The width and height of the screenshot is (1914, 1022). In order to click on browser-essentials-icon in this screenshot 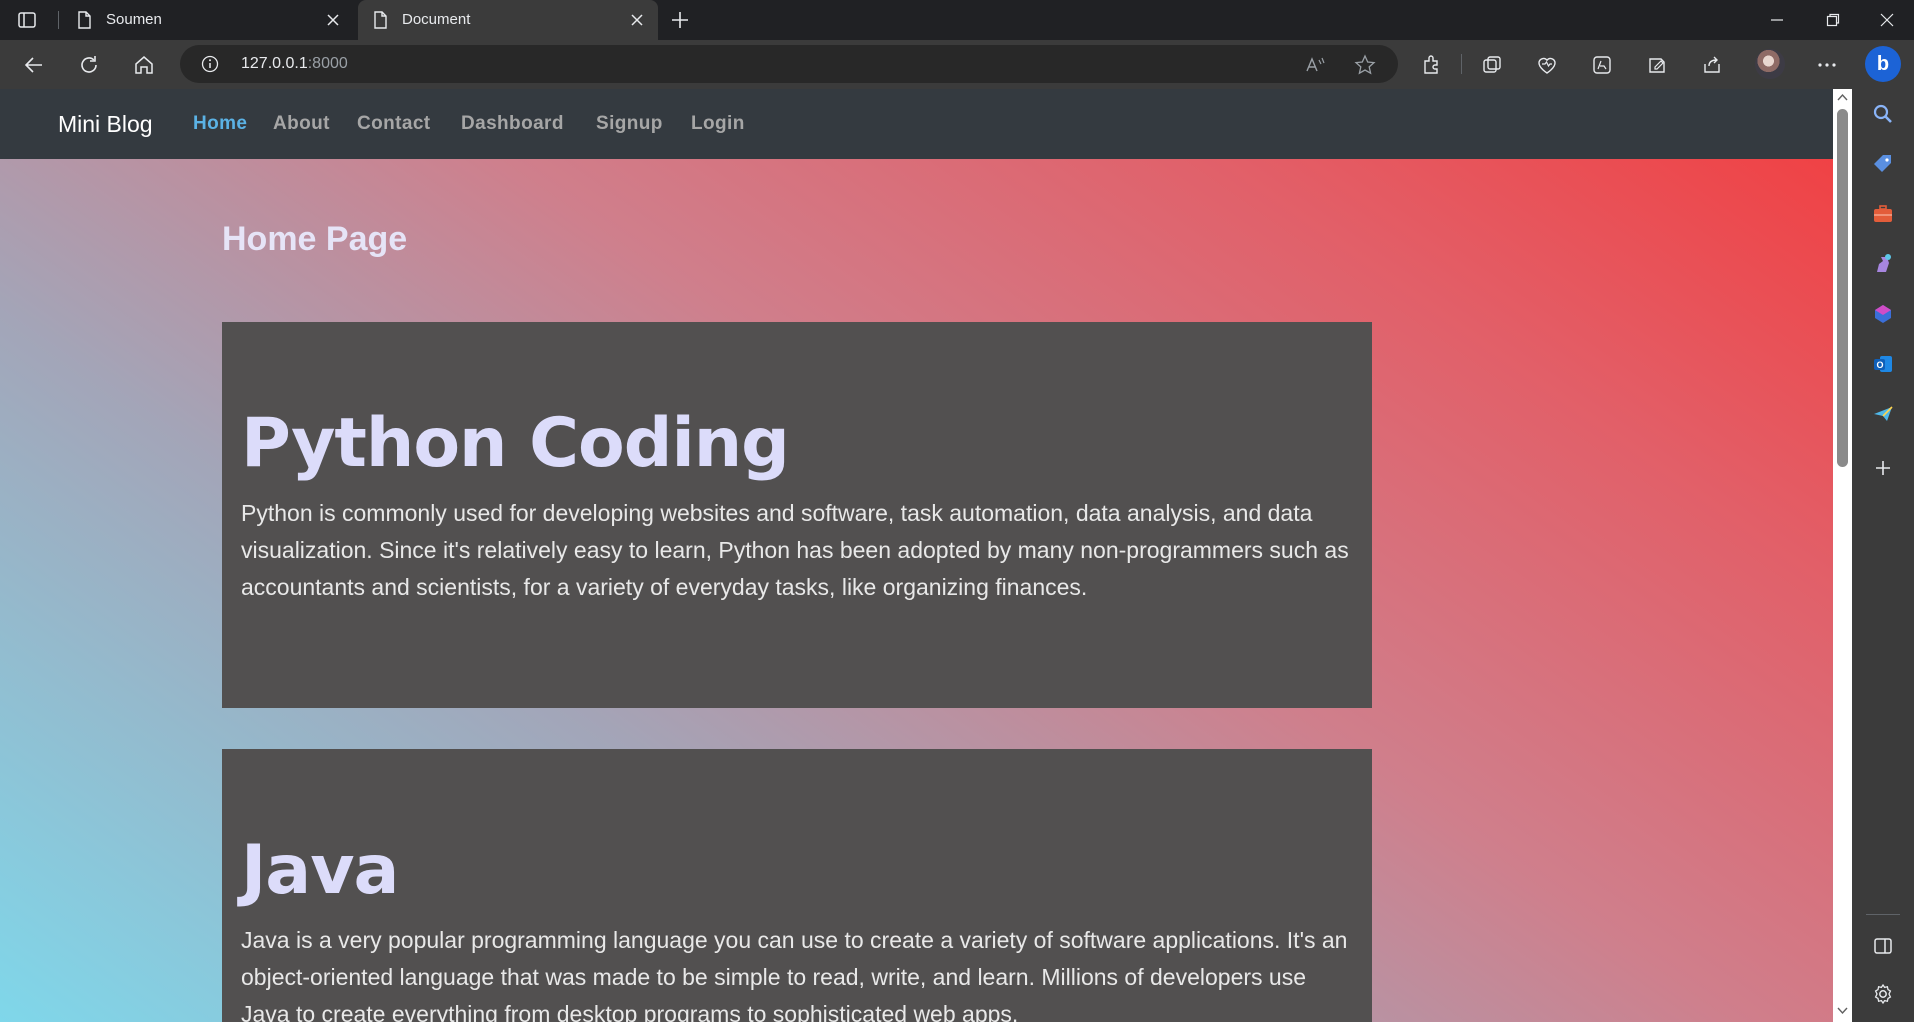, I will do `click(1547, 65)`.